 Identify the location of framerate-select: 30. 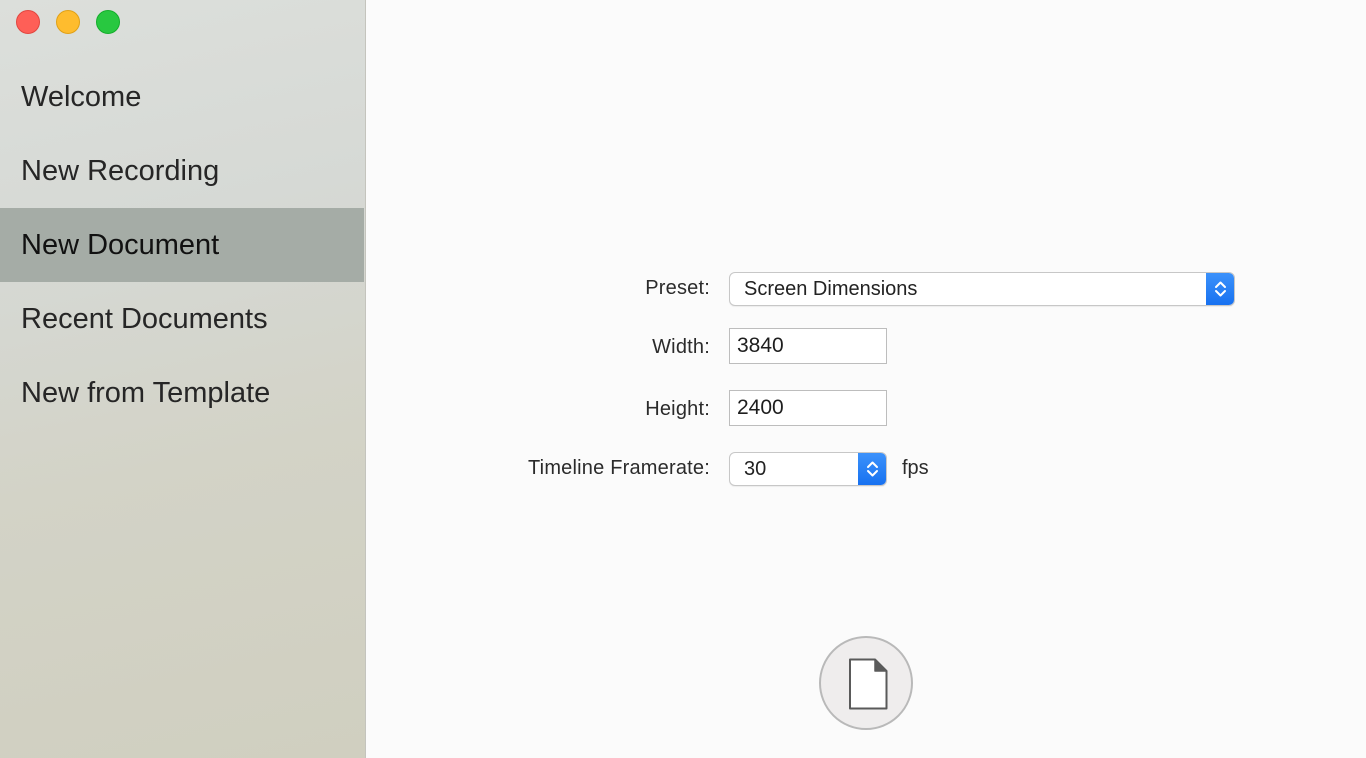
(808, 469).